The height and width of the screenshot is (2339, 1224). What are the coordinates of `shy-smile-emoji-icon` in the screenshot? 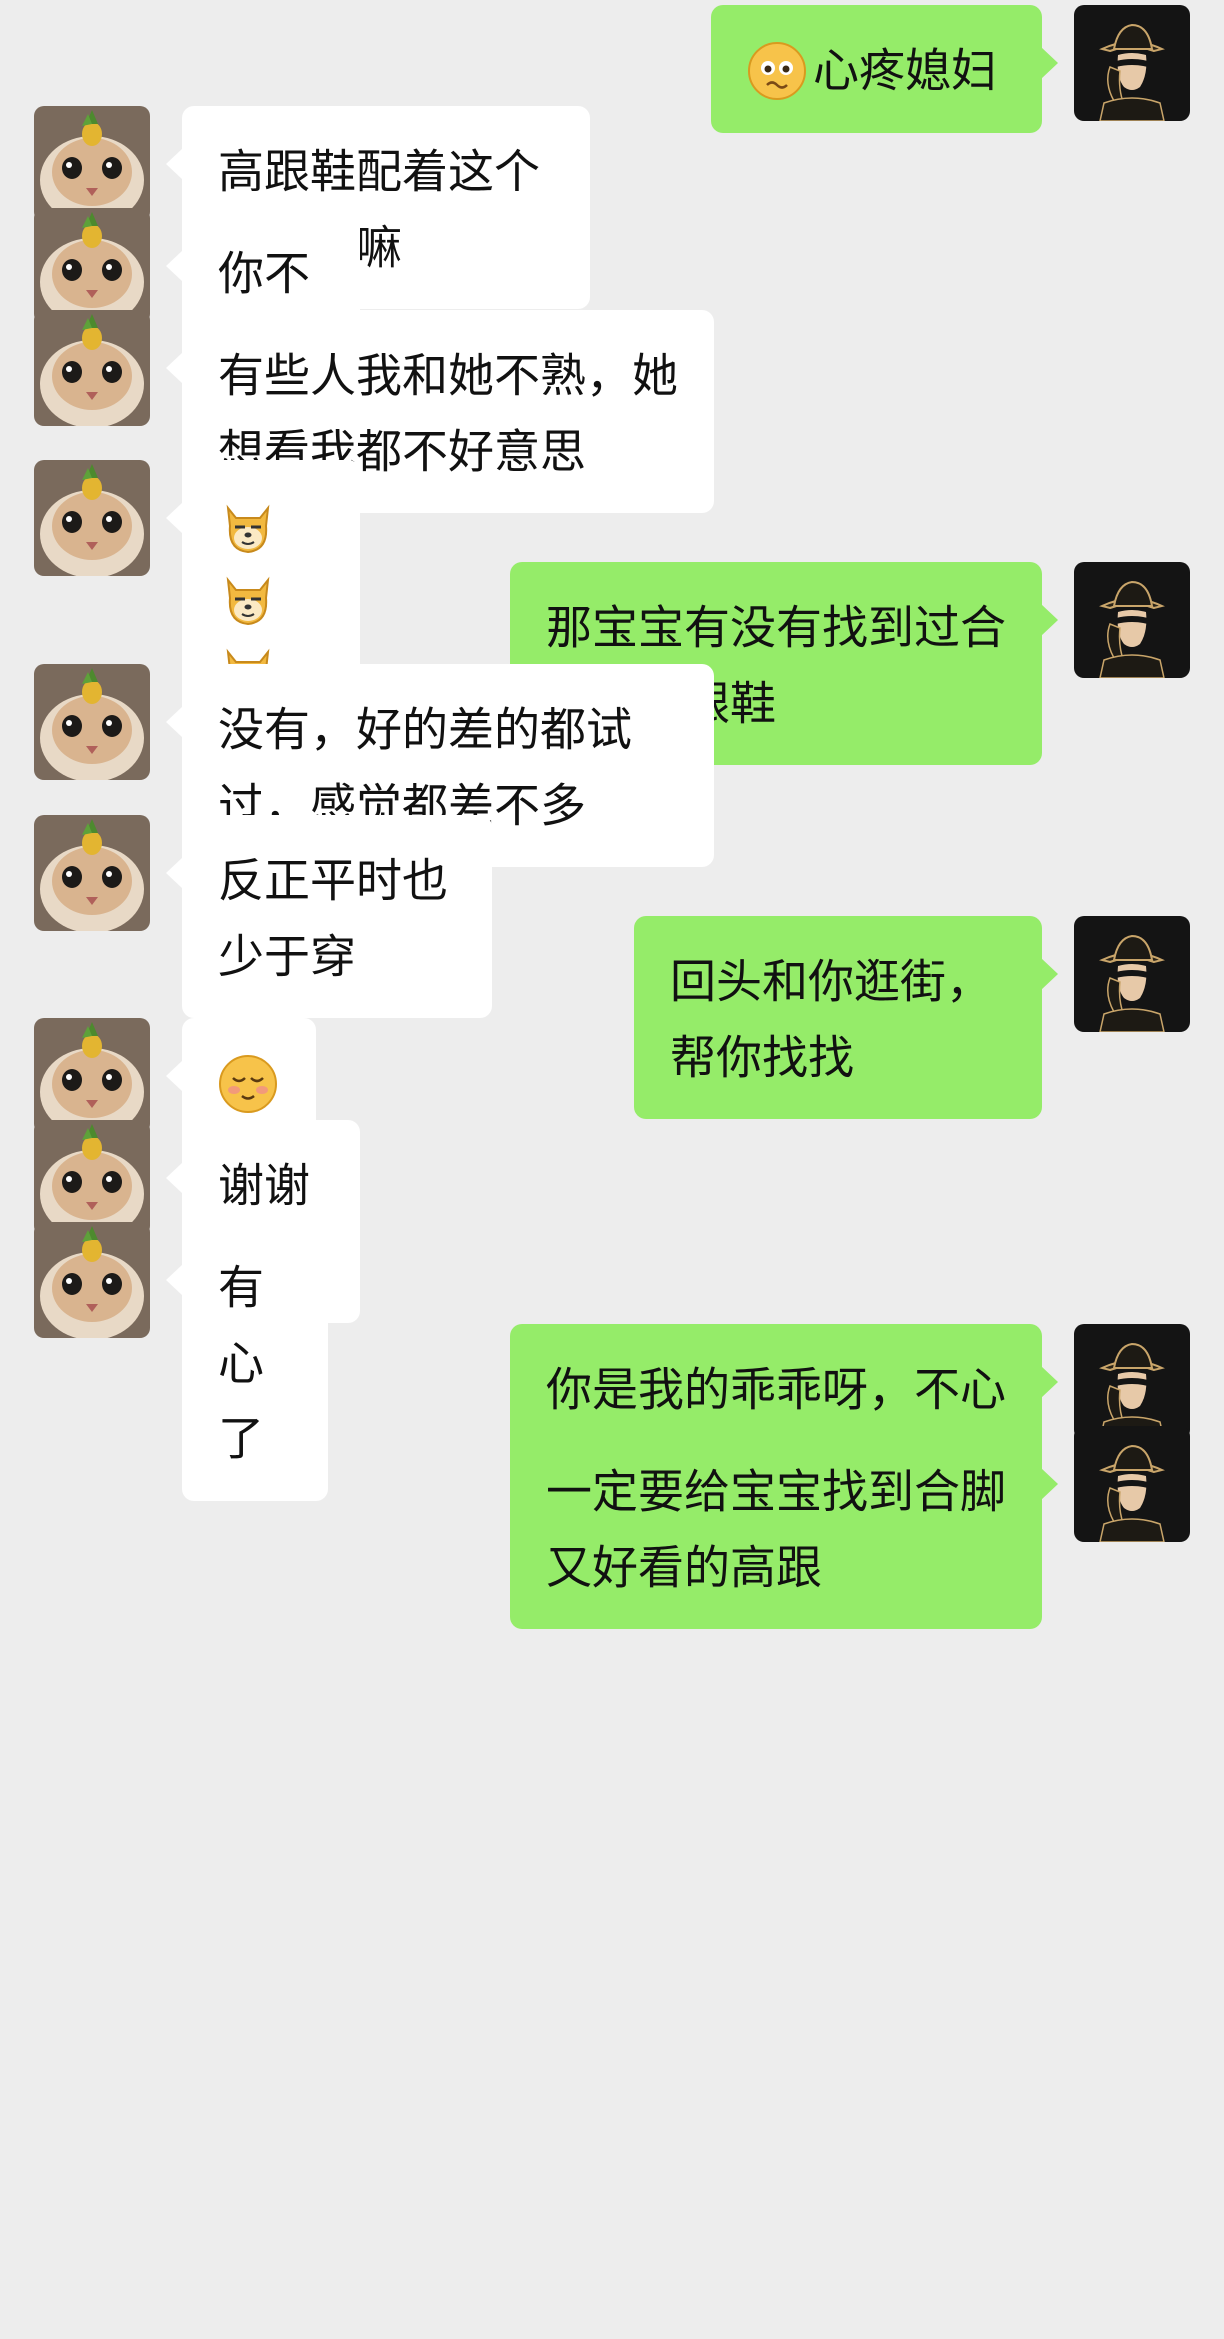 It's located at (248, 1084).